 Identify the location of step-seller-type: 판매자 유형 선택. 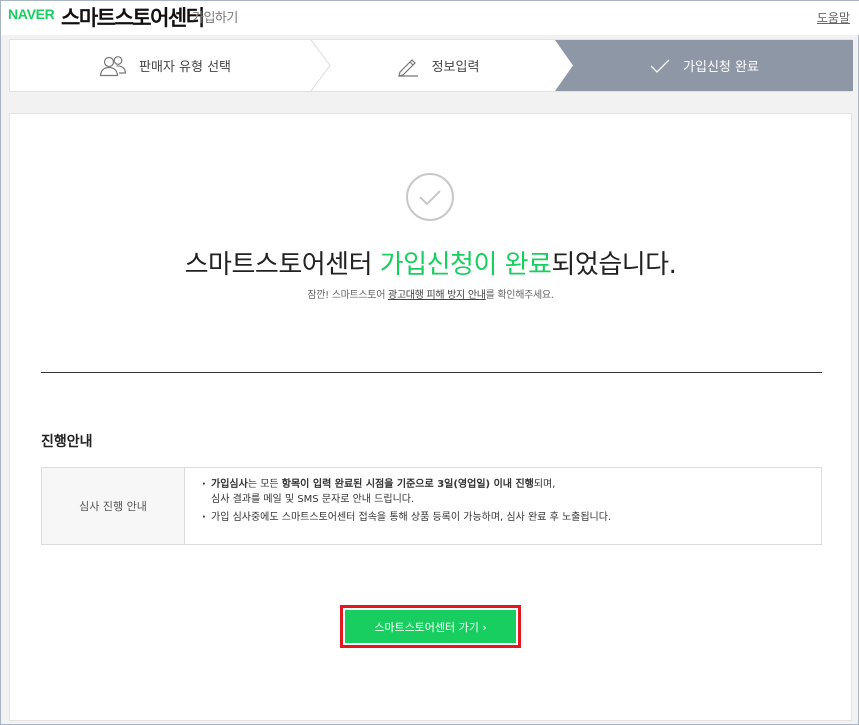
(165, 65).